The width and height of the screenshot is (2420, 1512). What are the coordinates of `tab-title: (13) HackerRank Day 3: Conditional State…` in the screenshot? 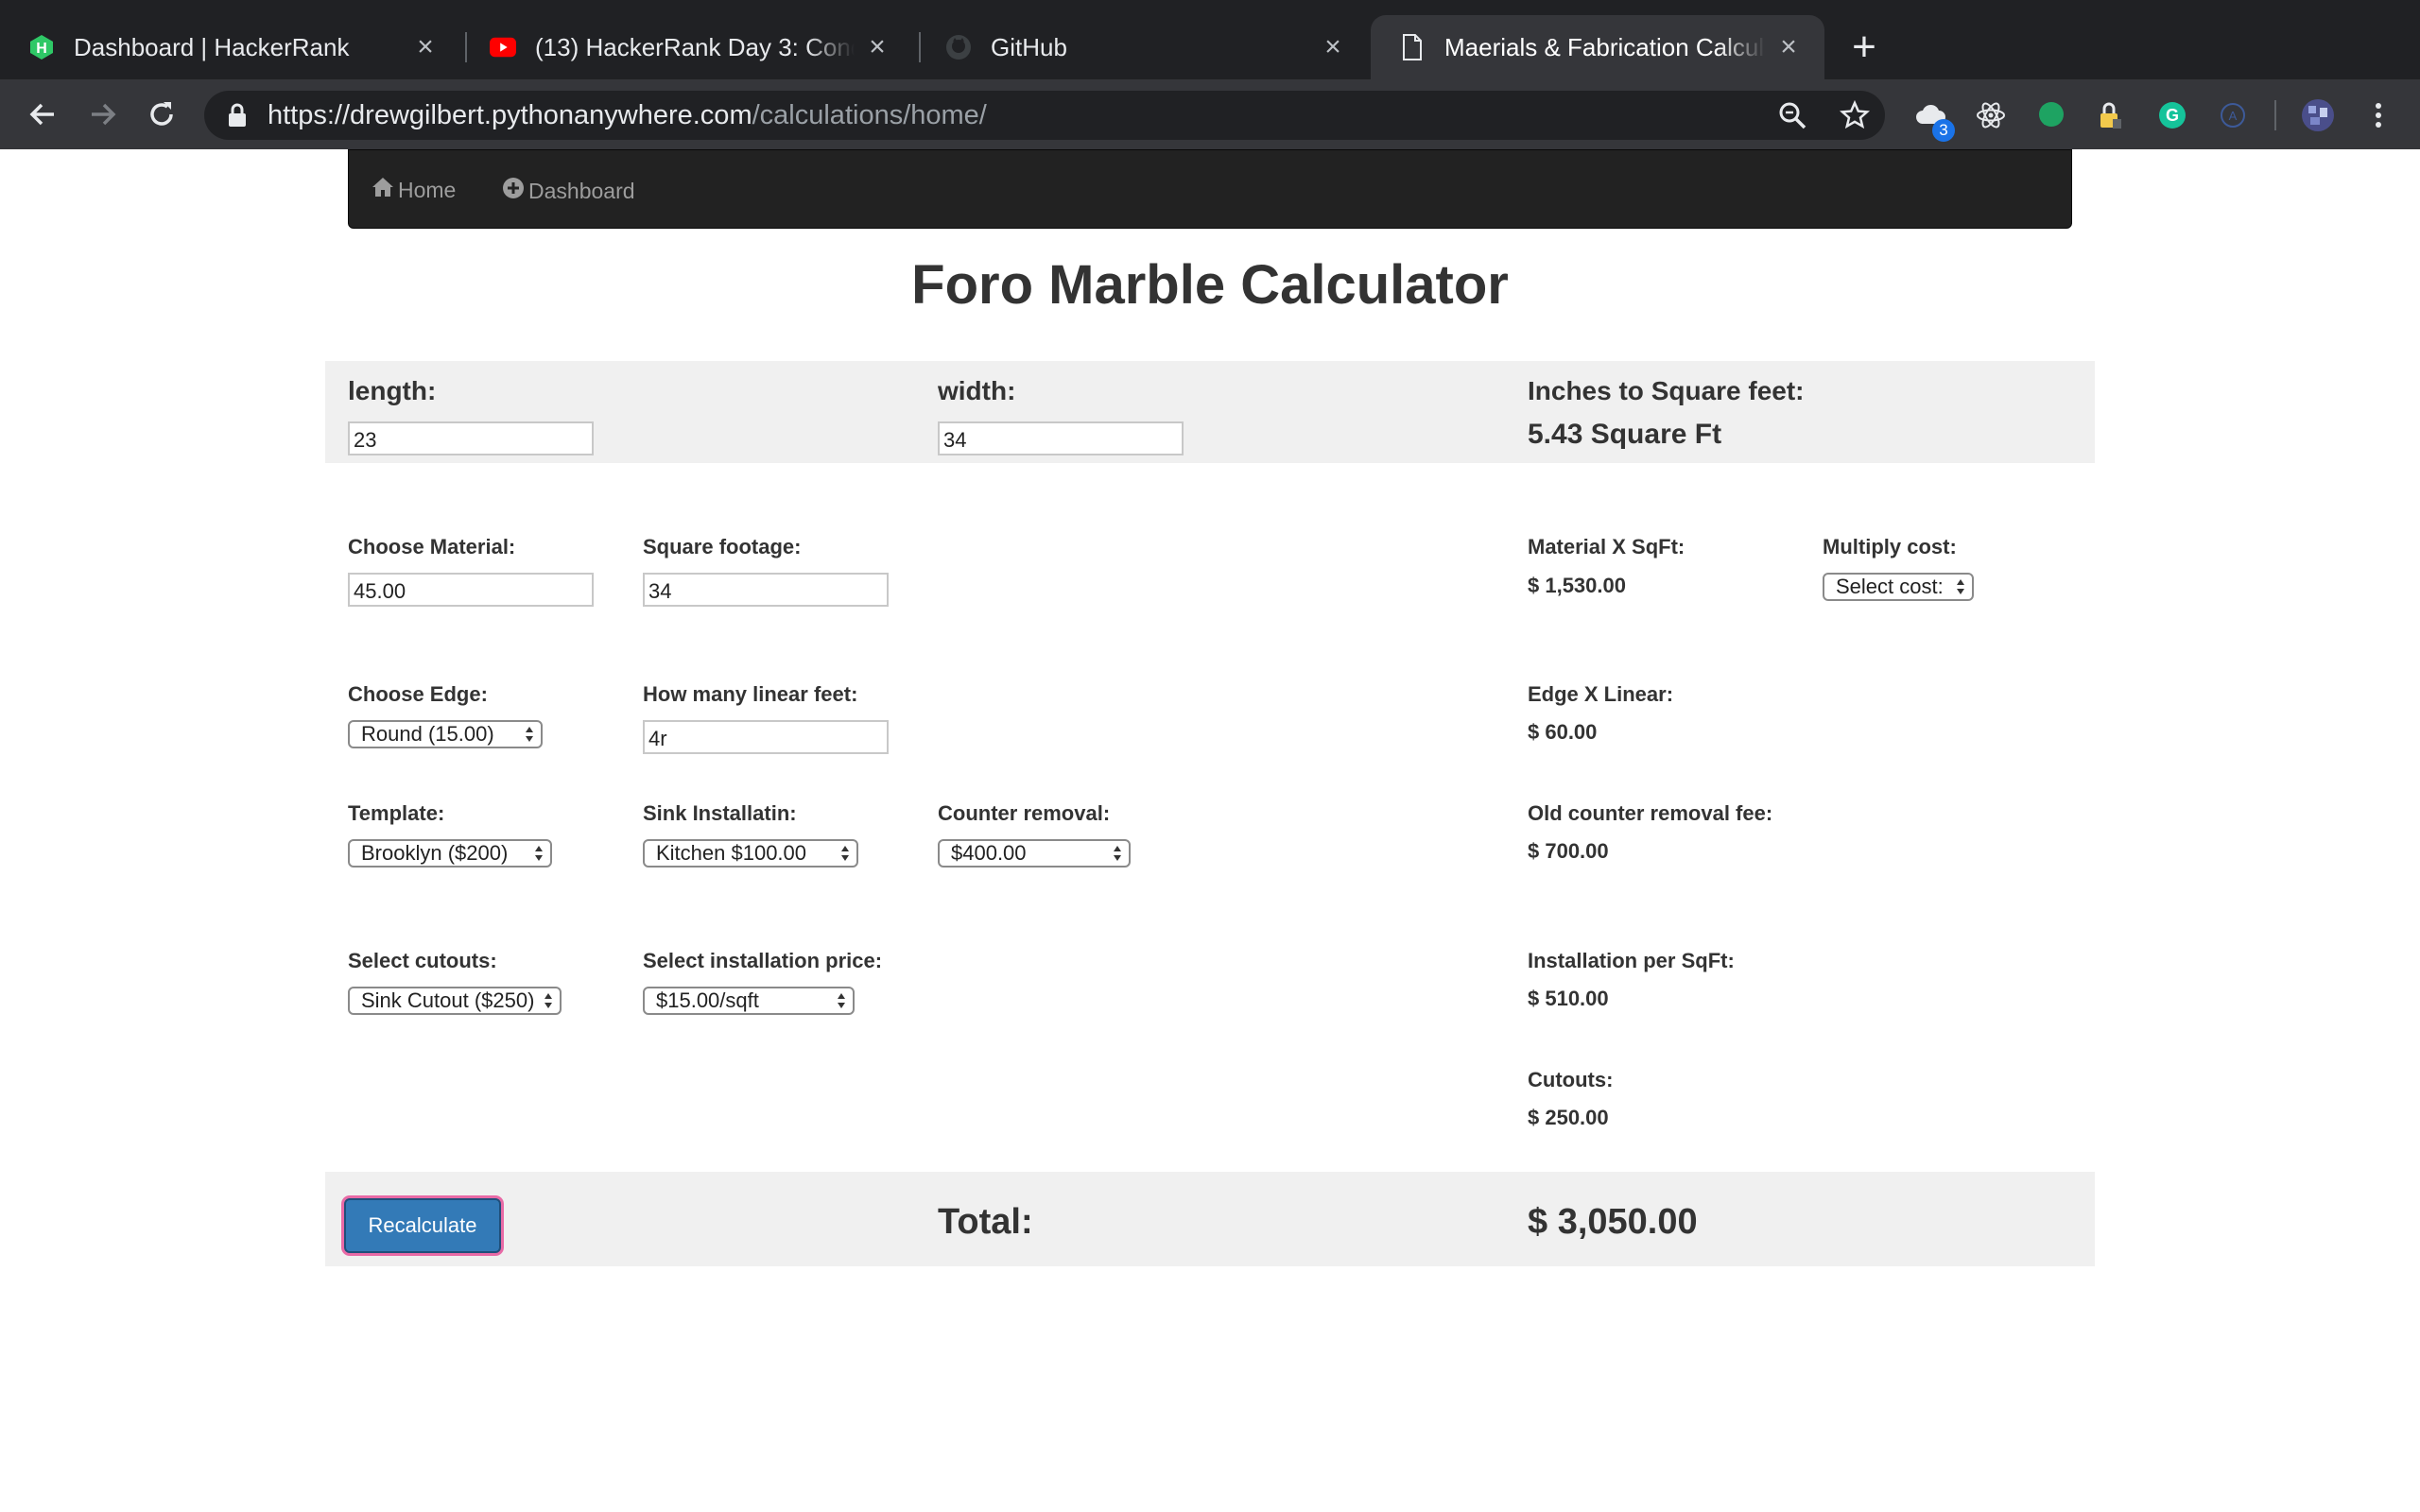 It's located at (695, 46).